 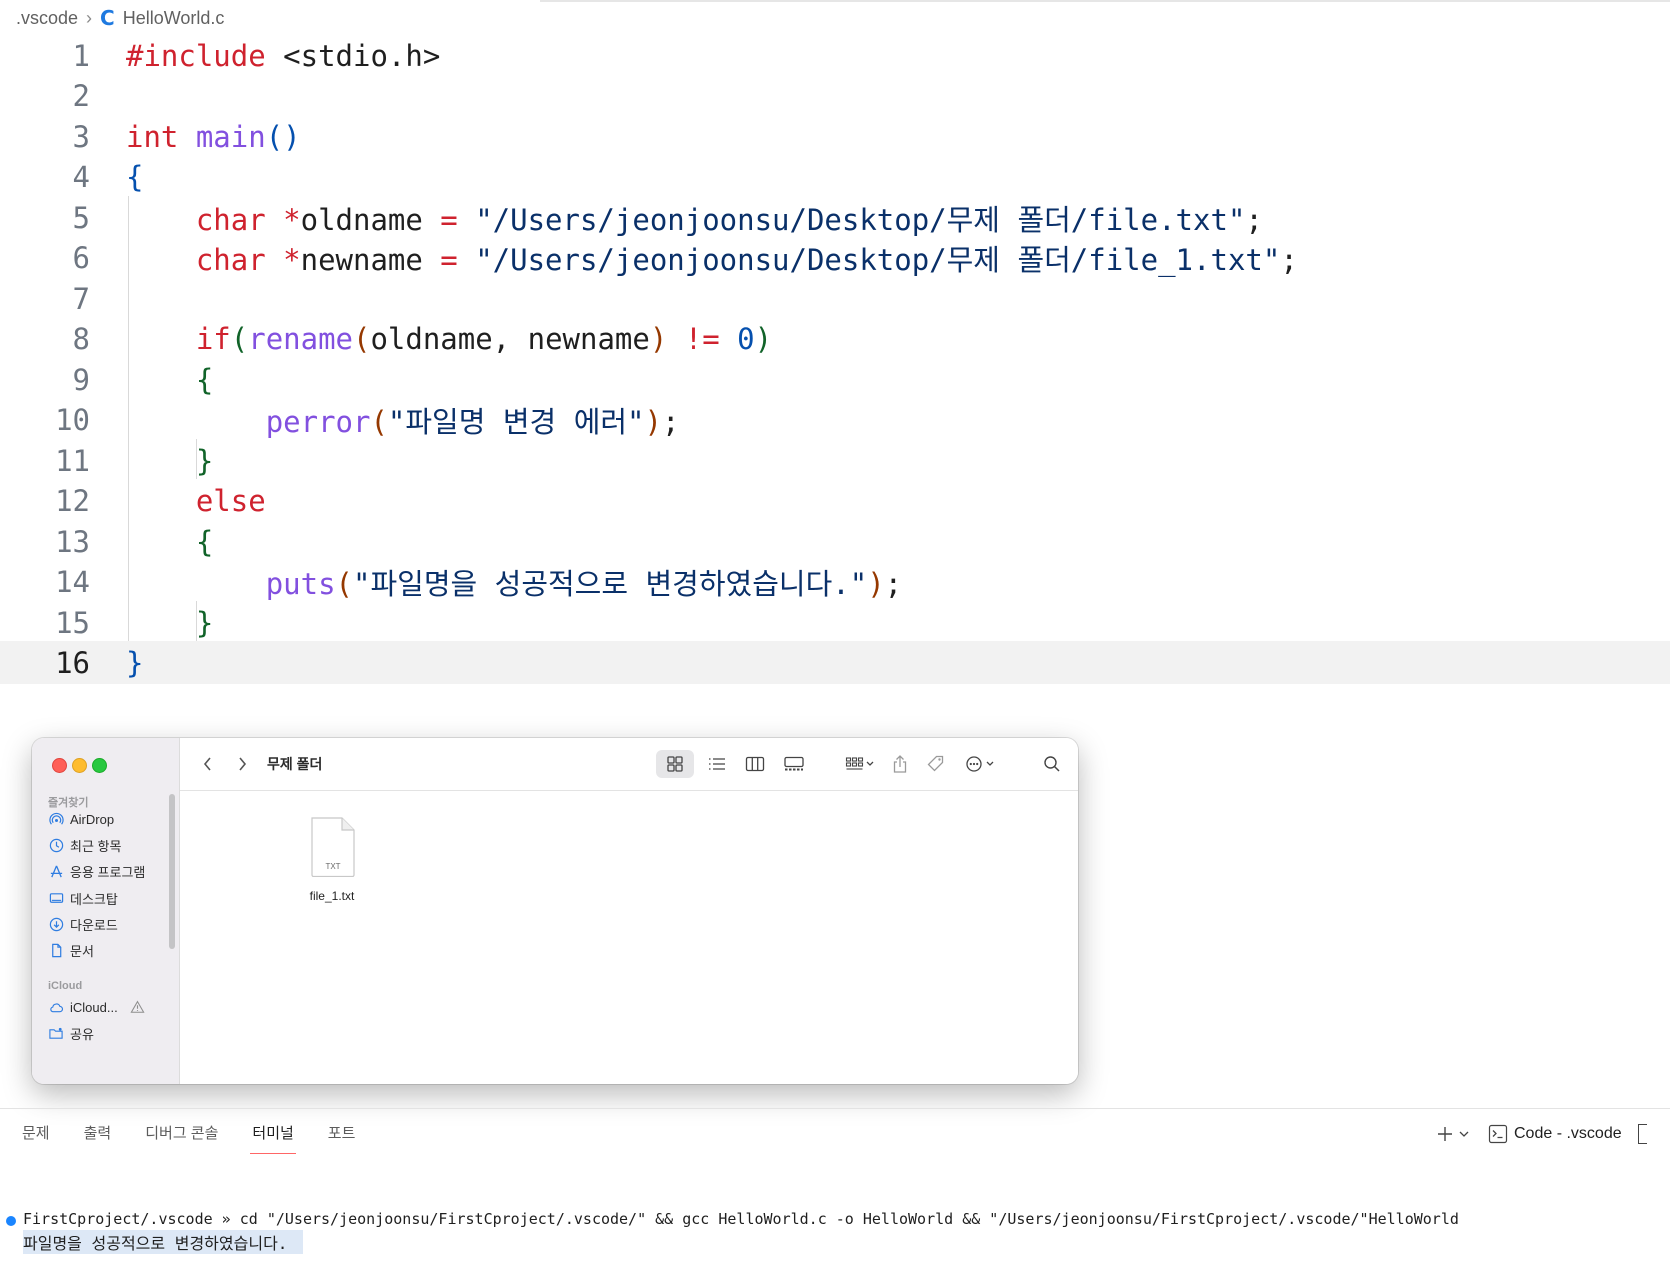 What do you see at coordinates (1105, 1) in the screenshot?
I see `editor-top-border` at bounding box center [1105, 1].